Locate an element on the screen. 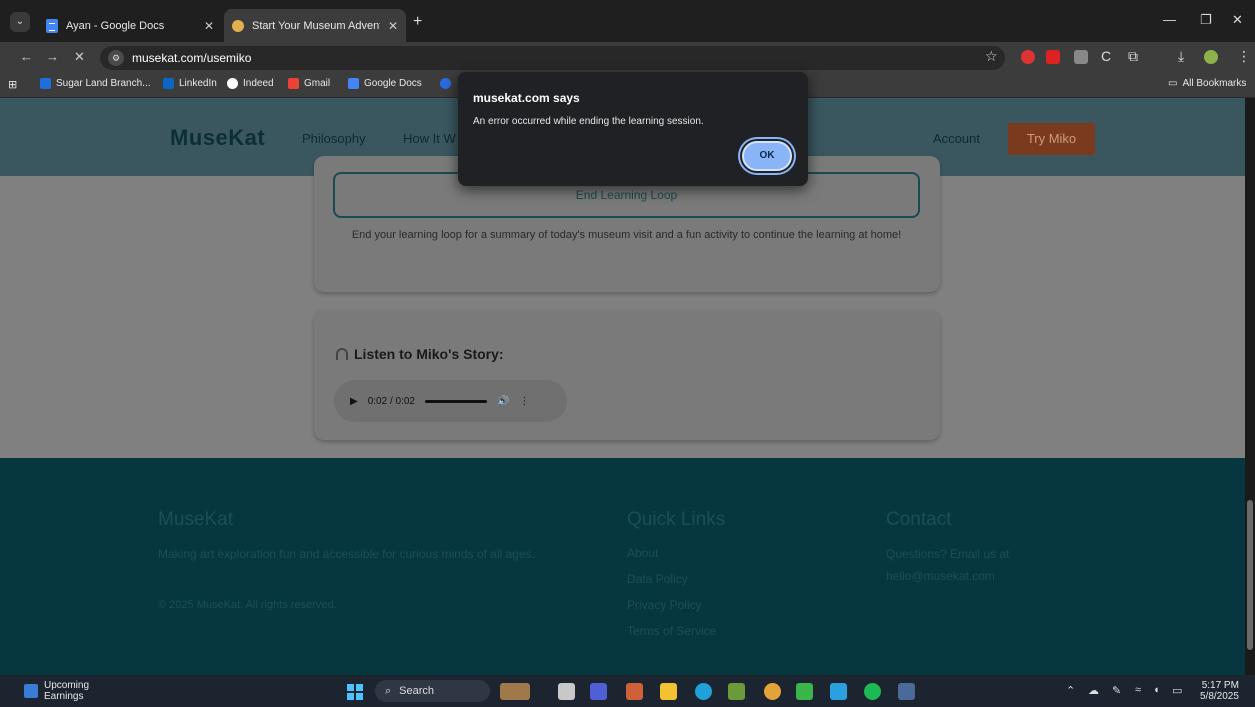 This screenshot has width=1255, height=707. story-title-text: Listen to Miko's Story: is located at coordinates (429, 354).